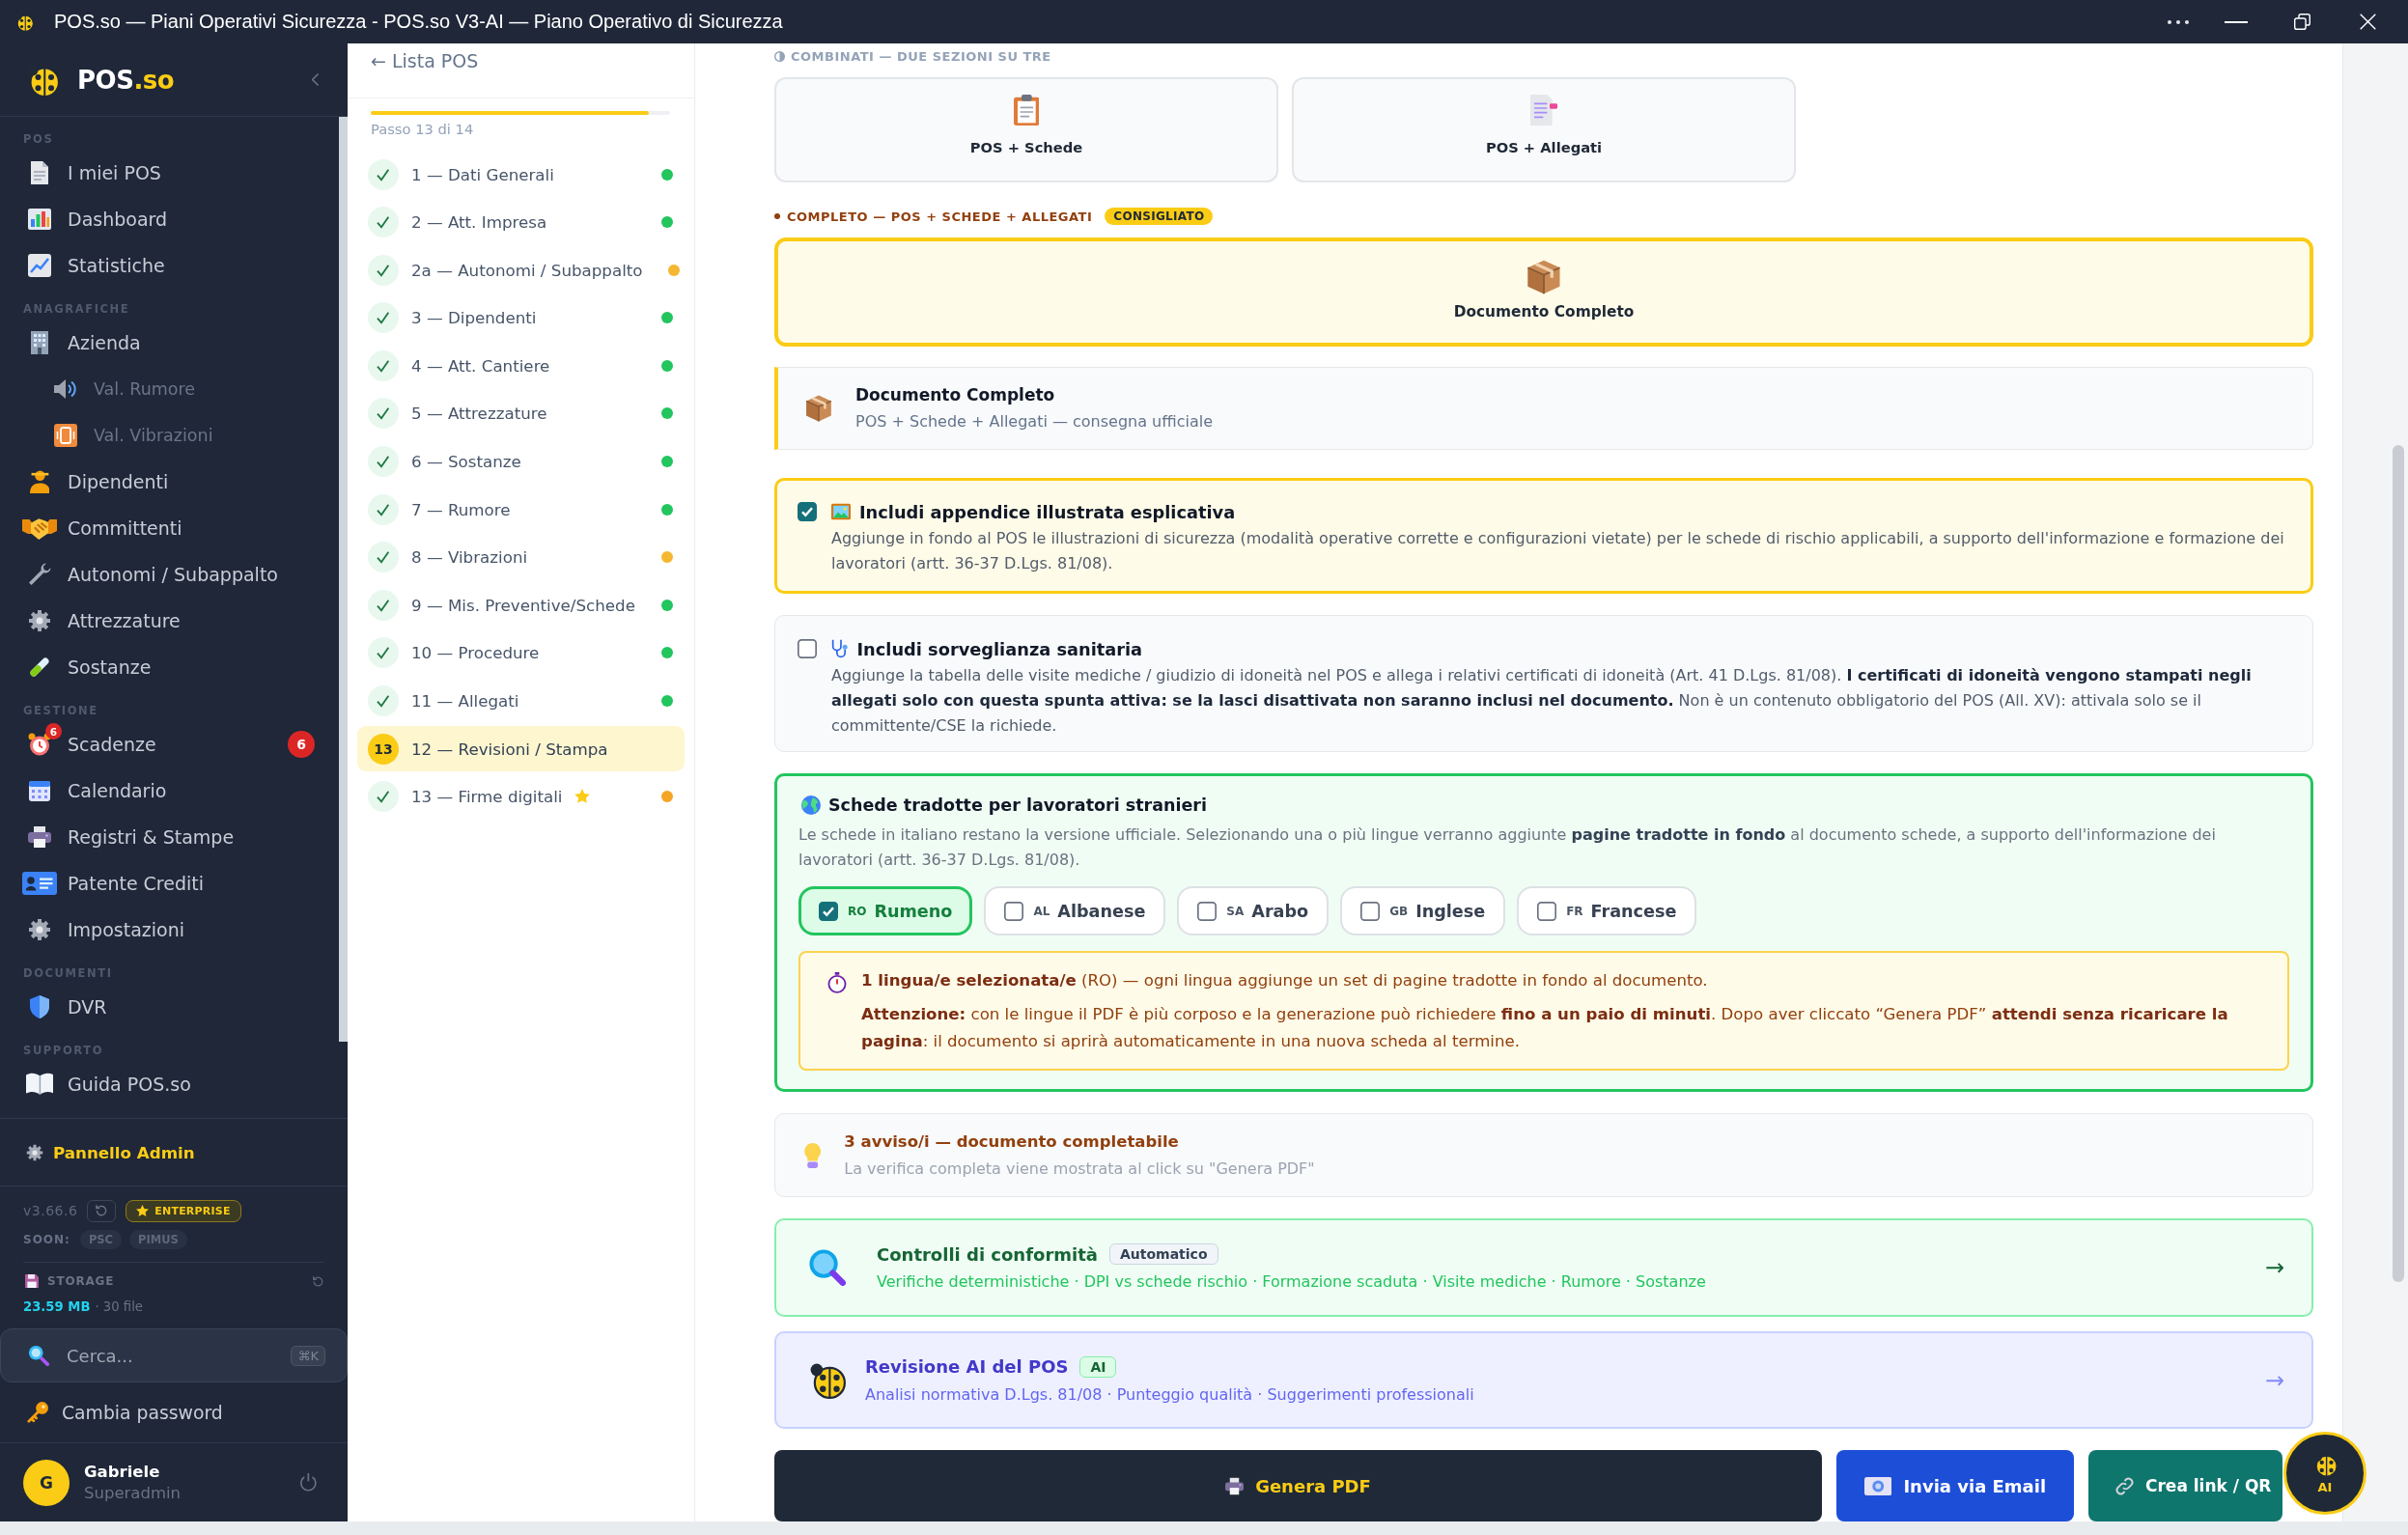 The image size is (2408, 1535). I want to click on summary-subtitle: POS + Schede + Allegati — consegna ufficiale, so click(1035, 422).